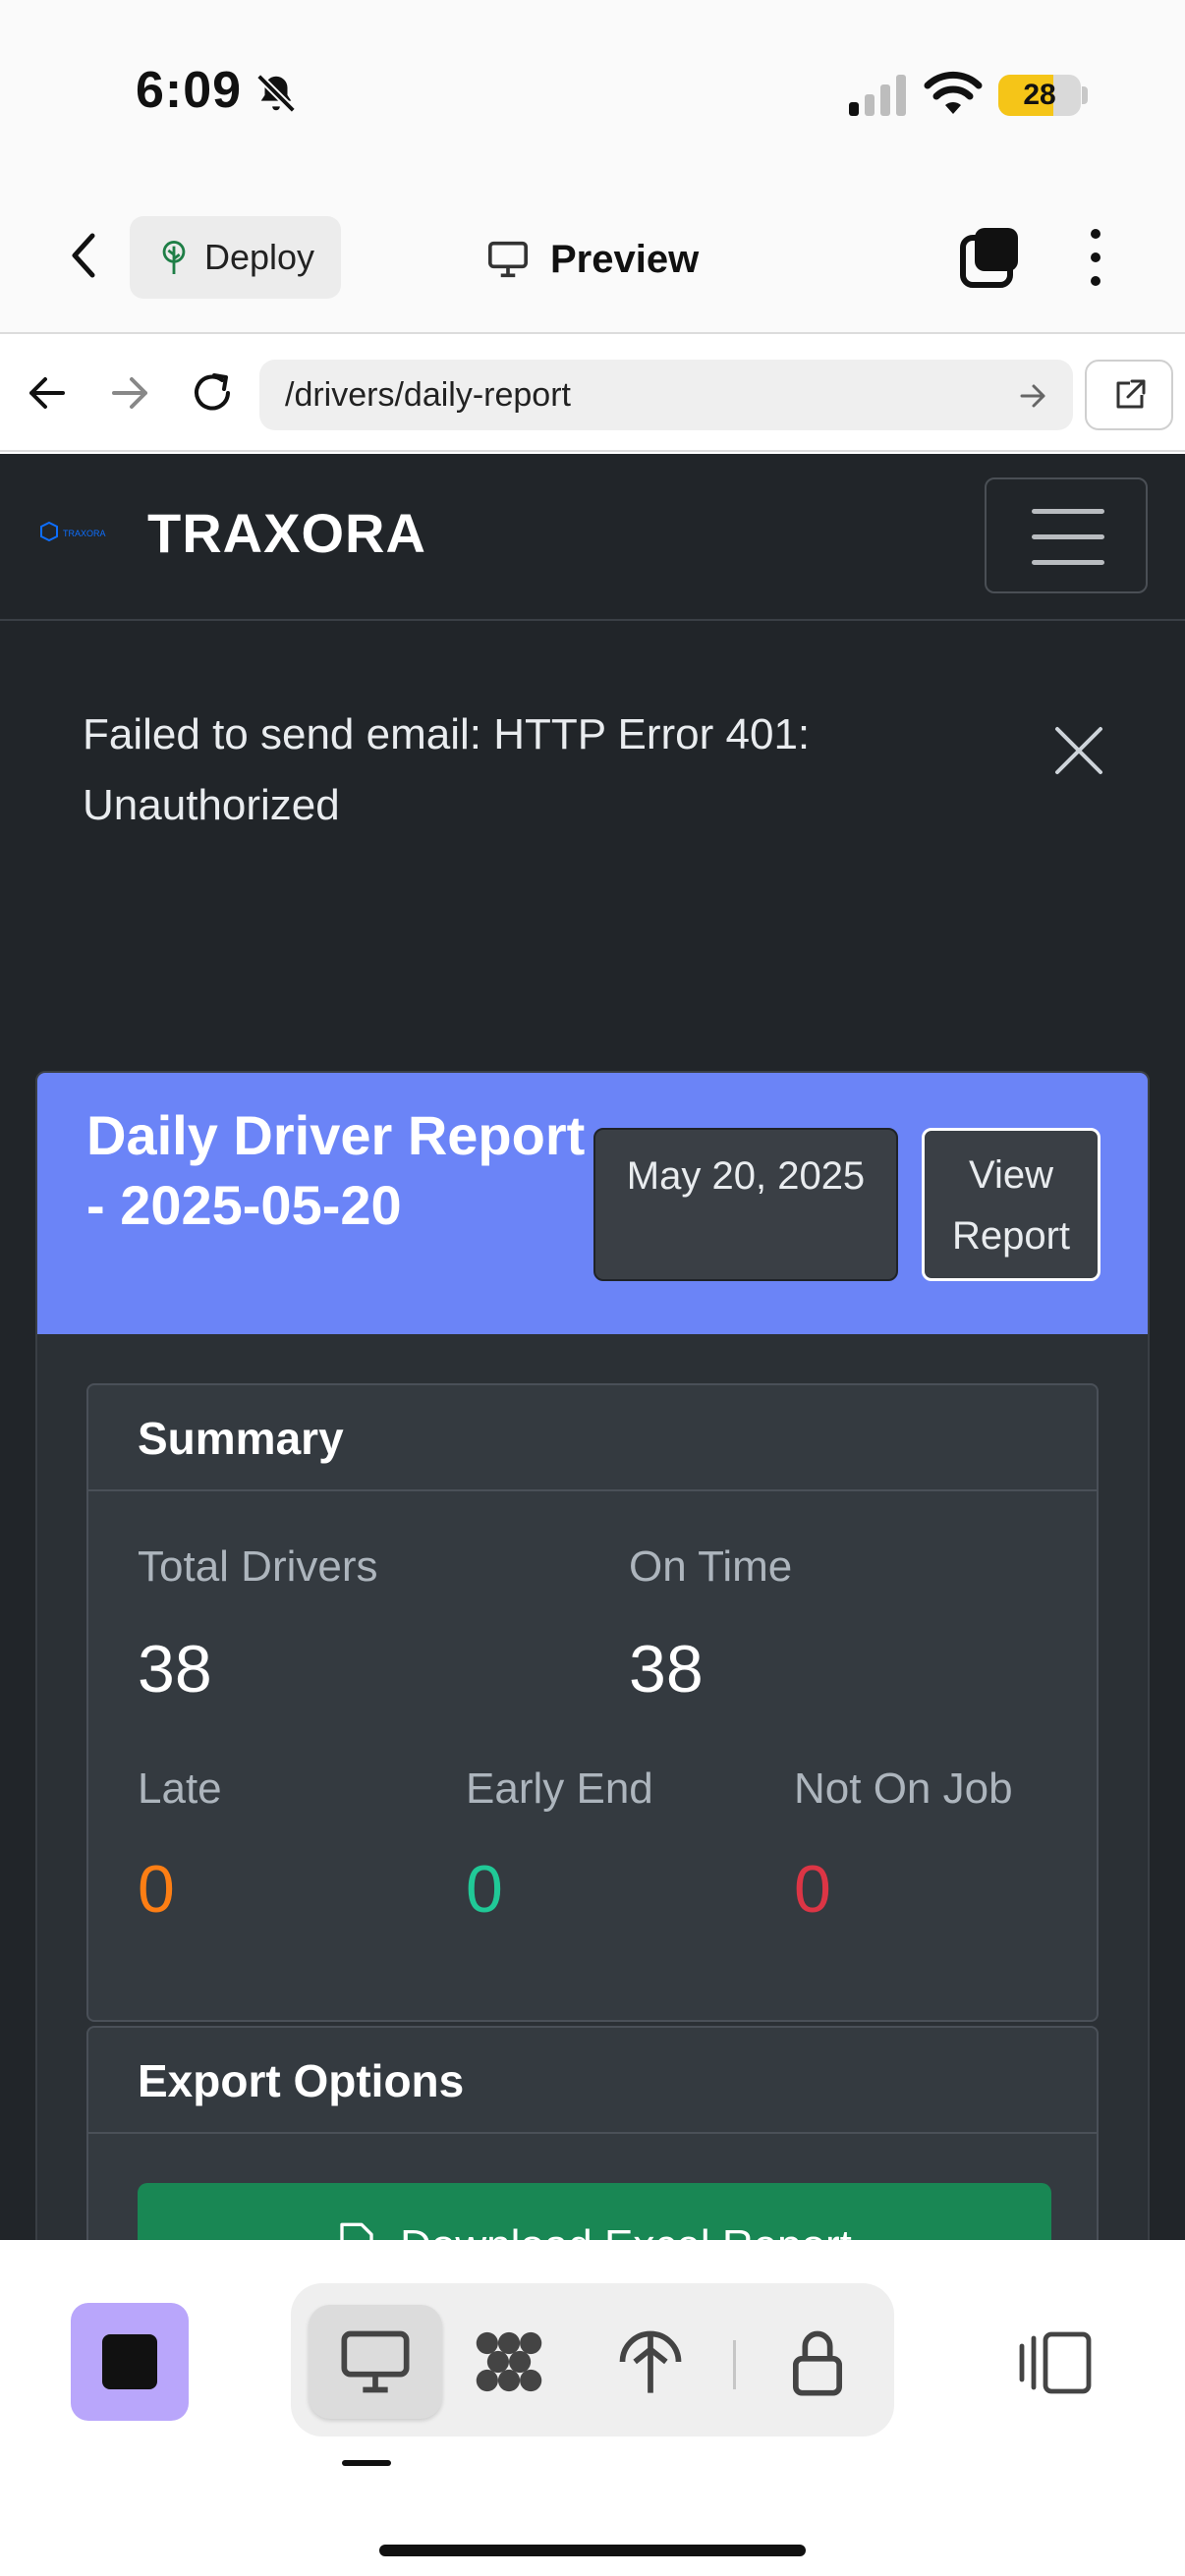  I want to click on brand-logo-text: TRAXORA, so click(84, 533).